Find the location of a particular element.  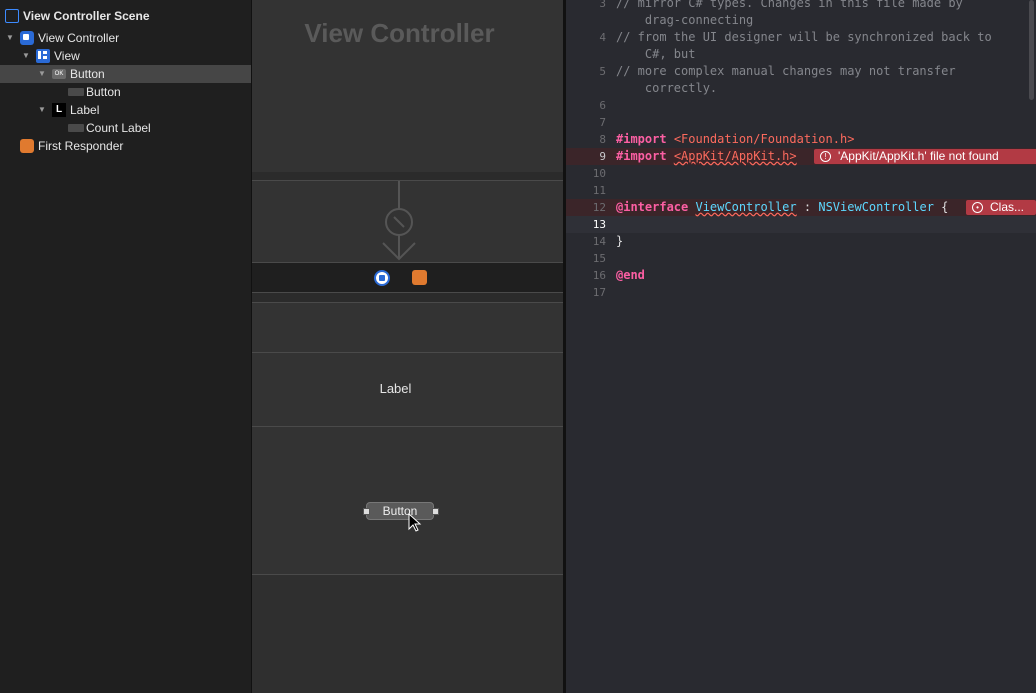

button-region: Button is located at coordinates (407, 500).